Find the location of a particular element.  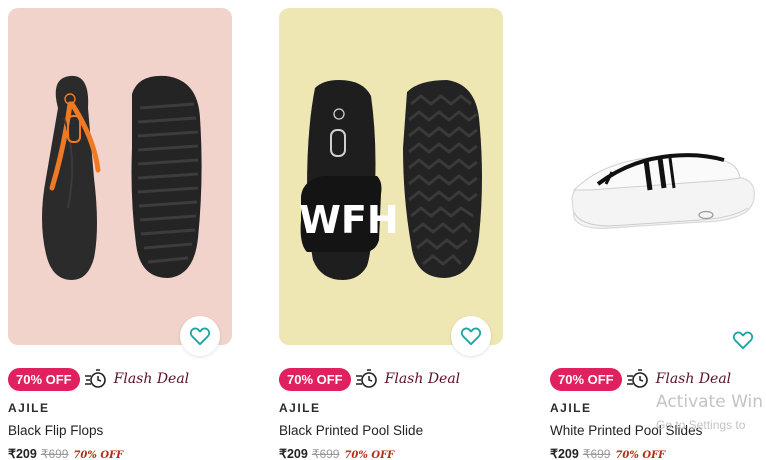

watermark-line-1: Activate Win is located at coordinates (710, 402).